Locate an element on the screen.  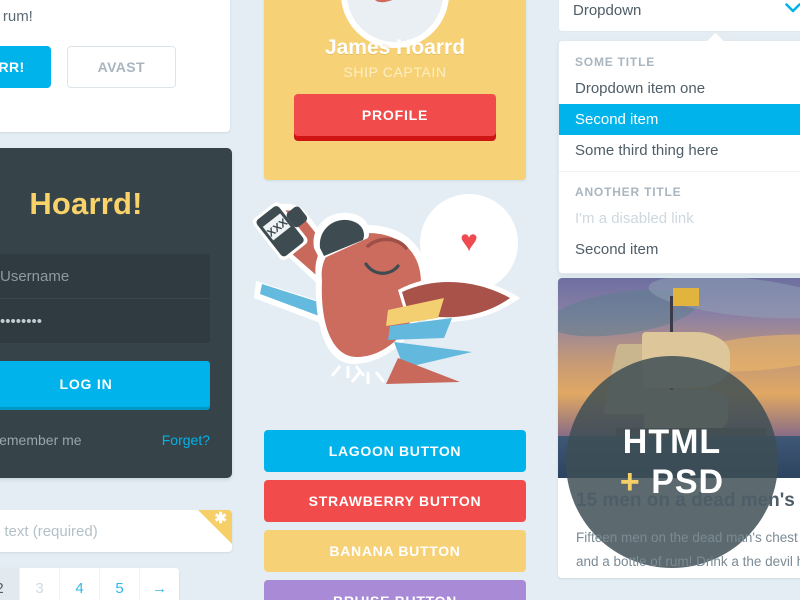
banana-button: BANANA BUTTON is located at coordinates (395, 551).